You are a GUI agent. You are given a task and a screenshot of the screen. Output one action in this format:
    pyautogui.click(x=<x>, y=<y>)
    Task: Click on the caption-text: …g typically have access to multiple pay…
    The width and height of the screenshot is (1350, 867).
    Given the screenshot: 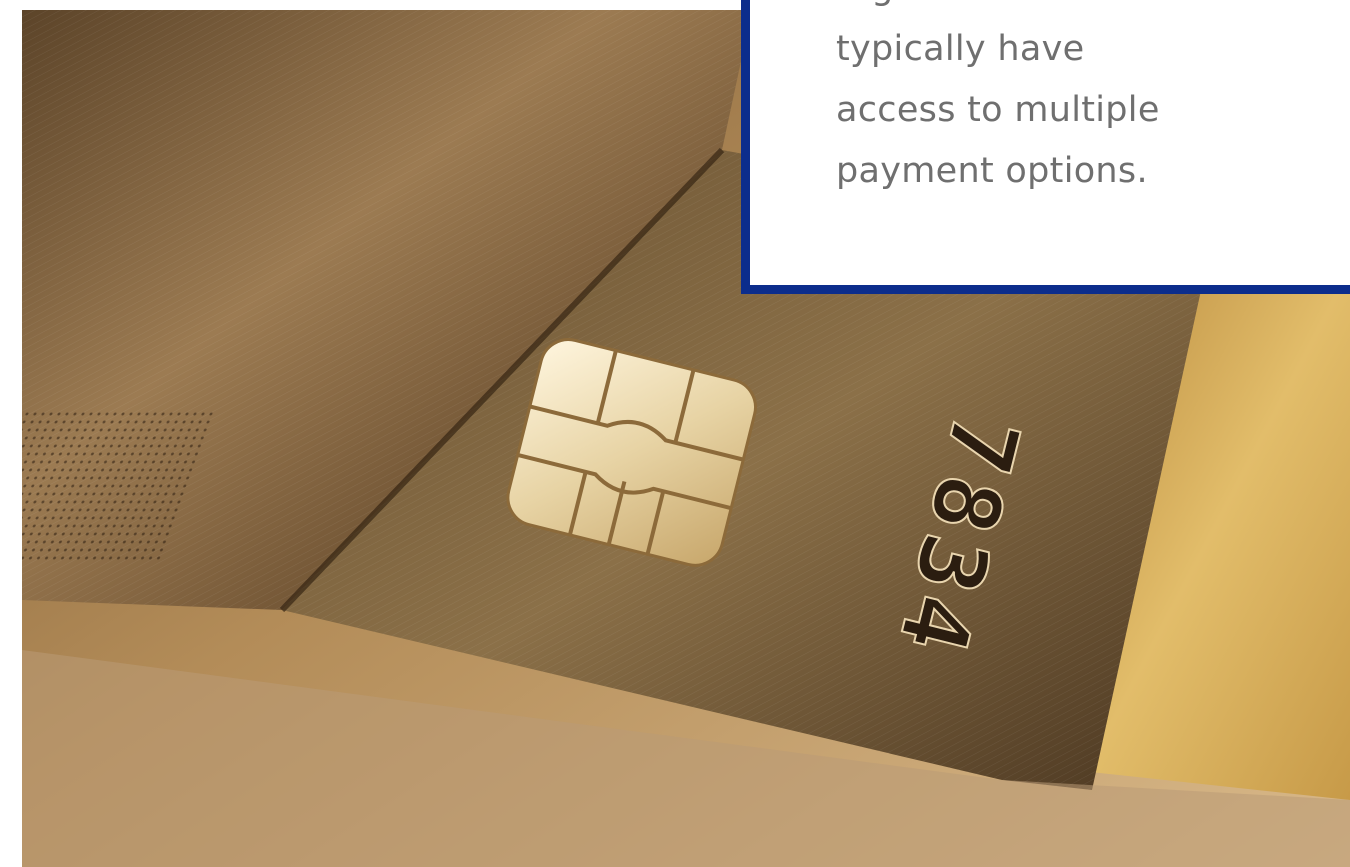 What is the action you would take?
    pyautogui.click(x=998, y=95)
    